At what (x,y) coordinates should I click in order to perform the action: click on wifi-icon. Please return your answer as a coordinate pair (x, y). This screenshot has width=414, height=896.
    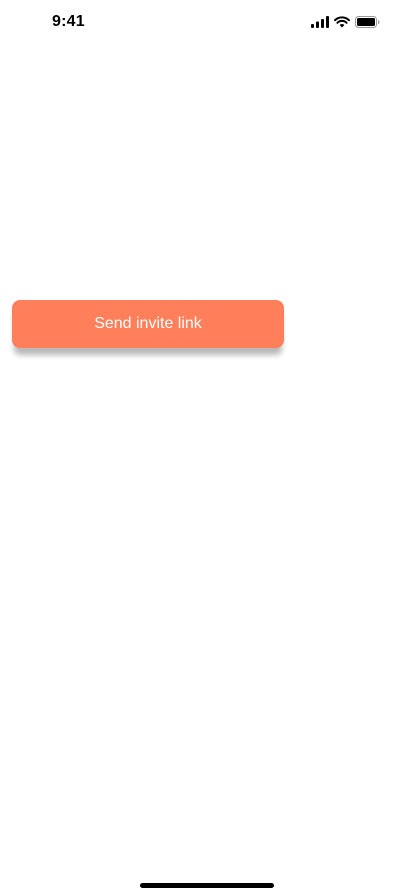
    Looking at the image, I should click on (342, 22).